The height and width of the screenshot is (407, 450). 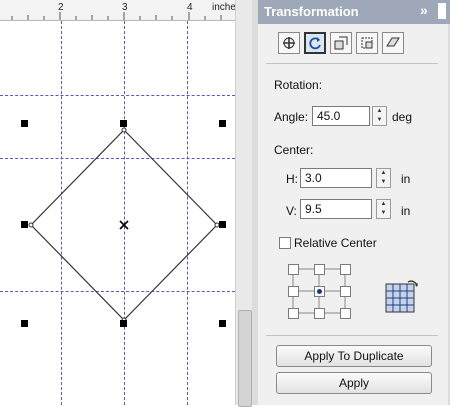 I want to click on rotation-section-label: Rotation:, so click(x=298, y=85).